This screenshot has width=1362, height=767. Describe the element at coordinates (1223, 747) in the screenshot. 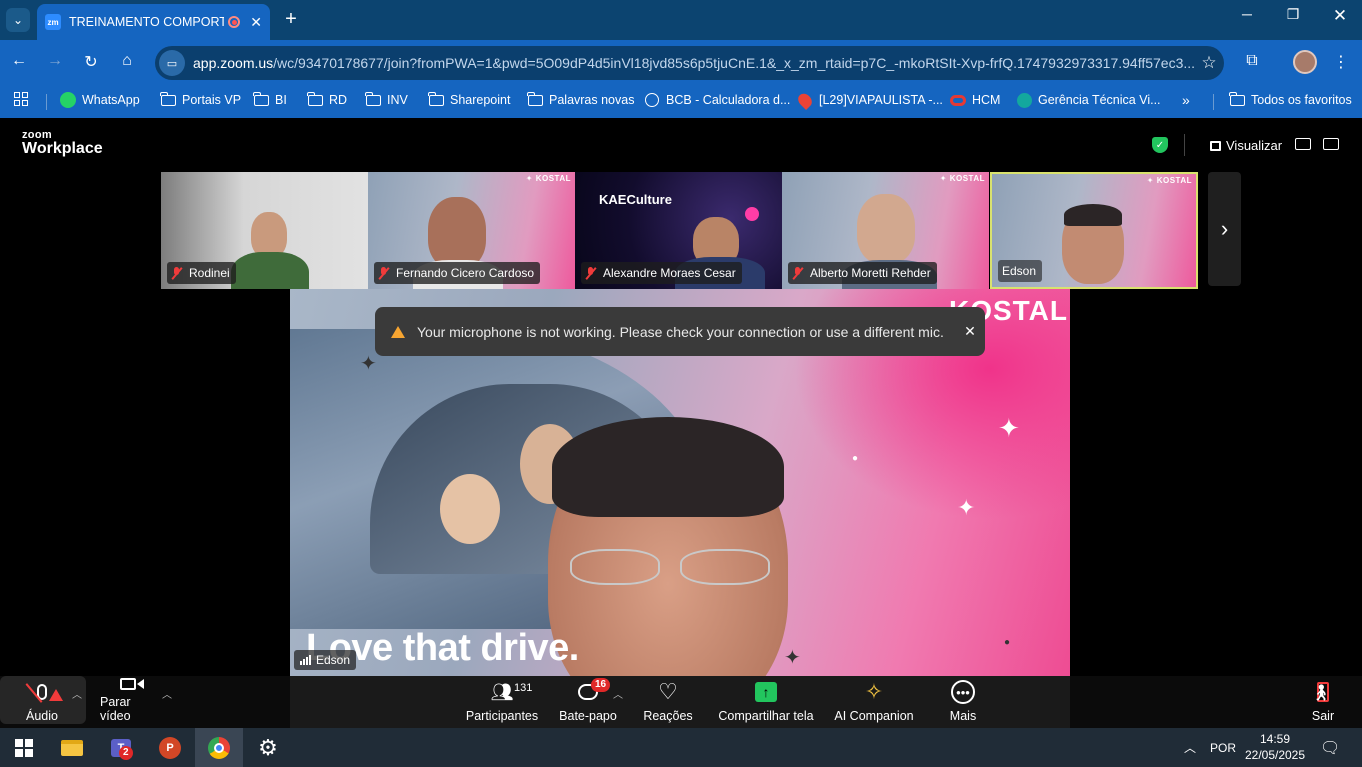

I see `language-indicator: POR` at that location.